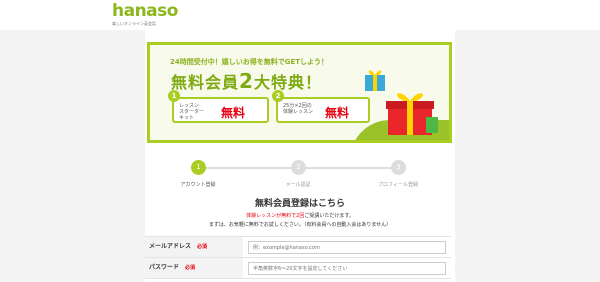 The width and height of the screenshot is (600, 282). Describe the element at coordinates (321, 106) in the screenshot. I see `perk-trial-lessons: 2 25分×2回の 体験レッスン 無料` at that location.